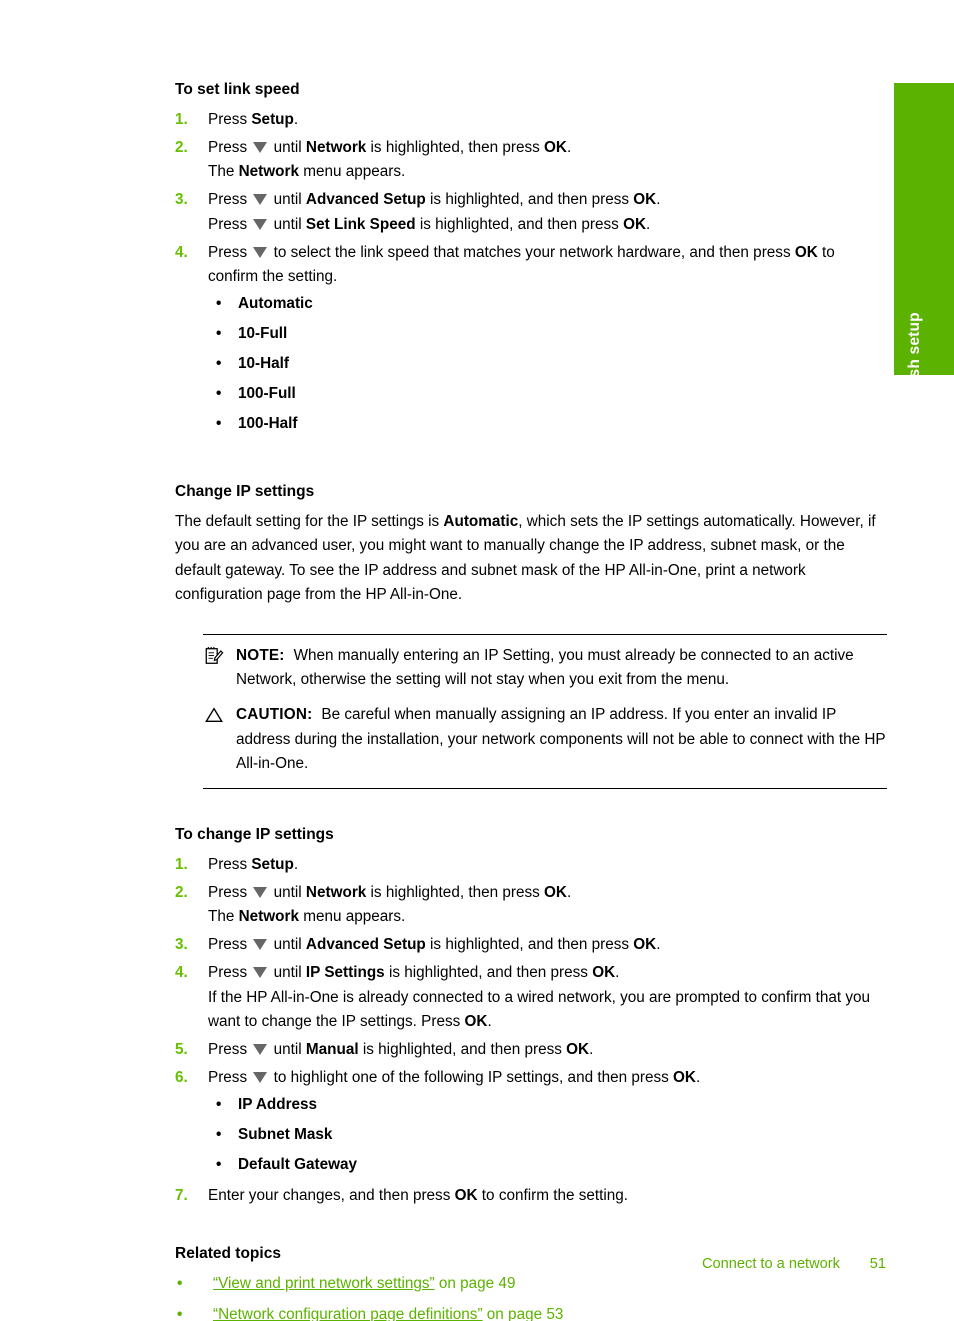 The height and width of the screenshot is (1321, 954). What do you see at coordinates (254, 834) in the screenshot?
I see `heading-to-change-ip-settings: To change IP settings` at bounding box center [254, 834].